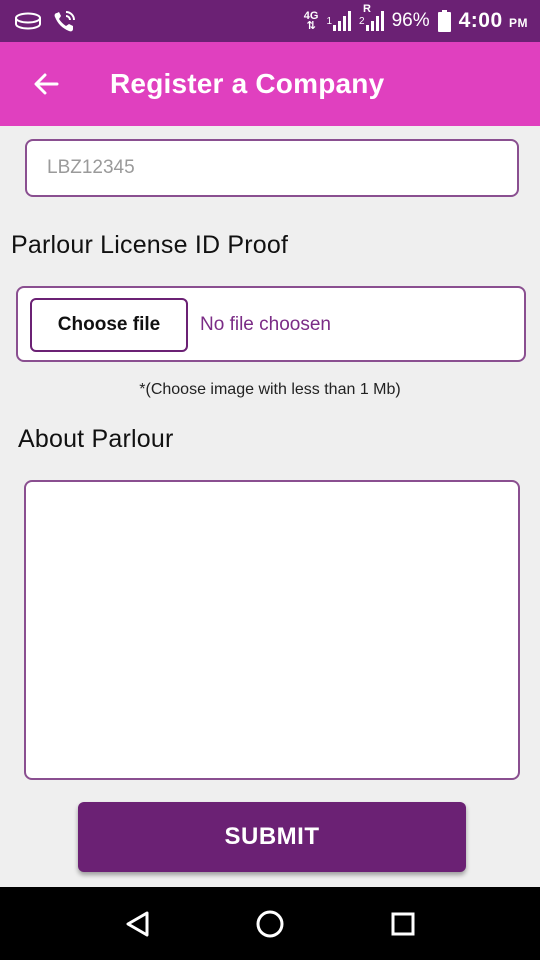 This screenshot has height=960, width=540. What do you see at coordinates (362, 21) in the screenshot?
I see `sim2-label: 2` at bounding box center [362, 21].